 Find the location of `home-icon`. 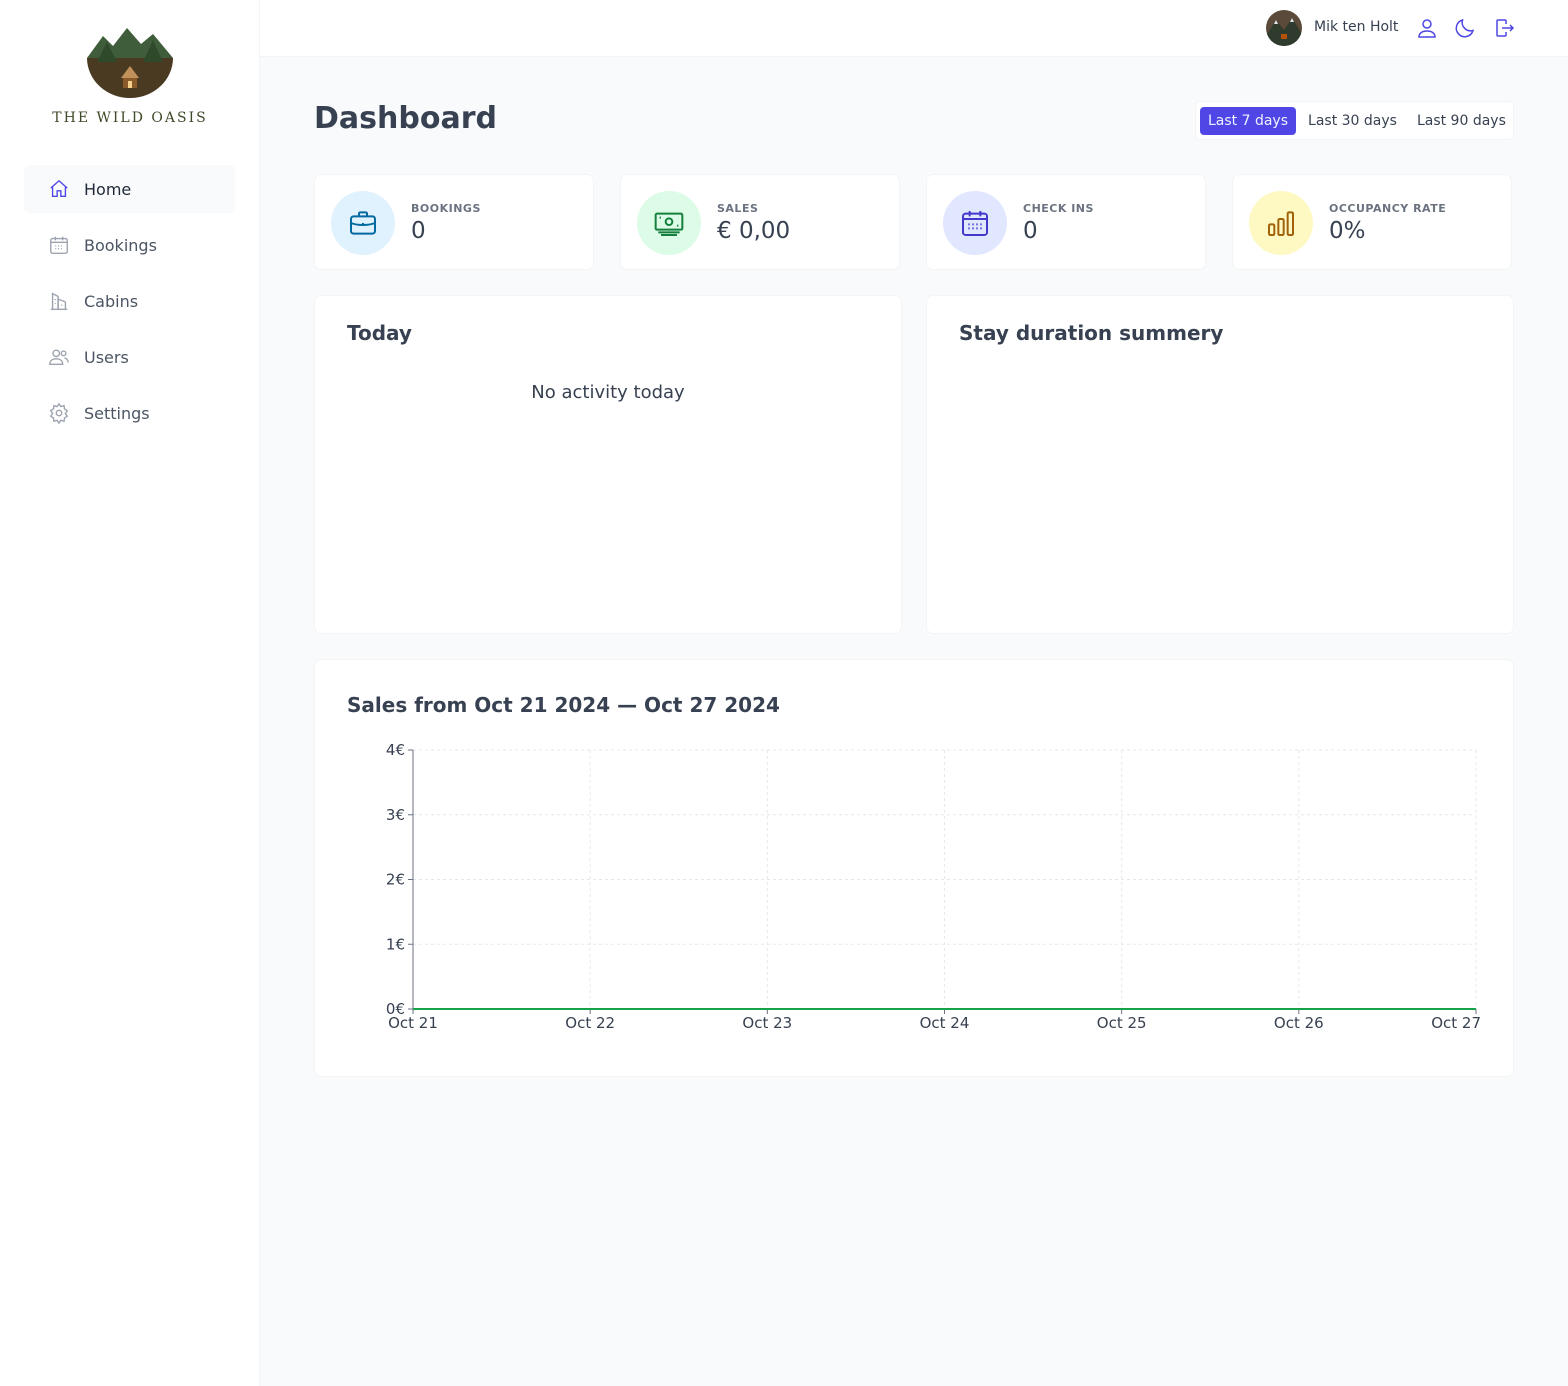

home-icon is located at coordinates (59, 188).